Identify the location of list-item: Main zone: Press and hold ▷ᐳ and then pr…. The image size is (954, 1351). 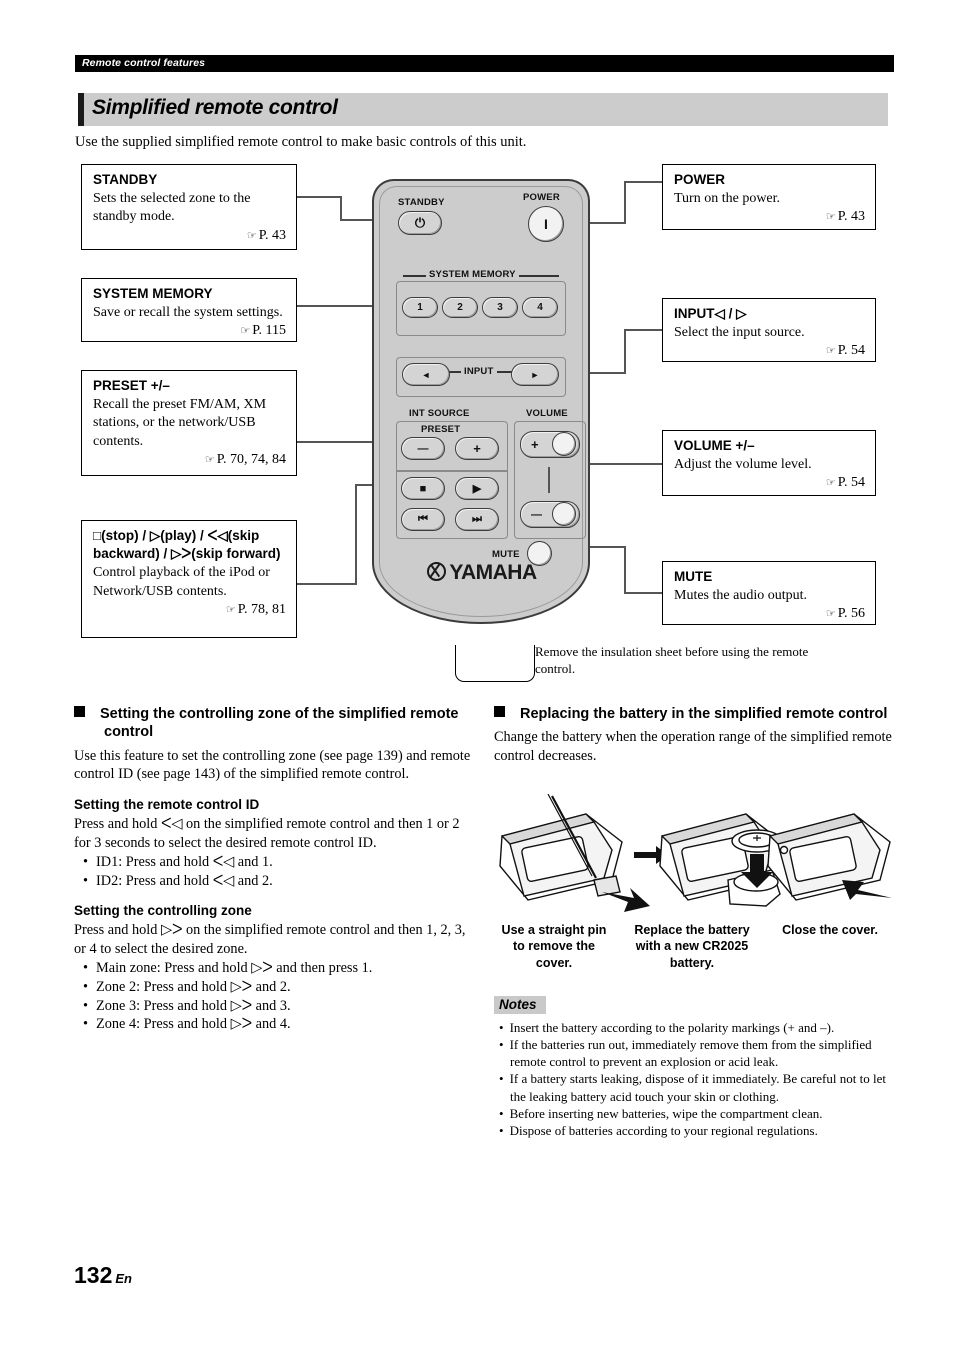
(274, 968).